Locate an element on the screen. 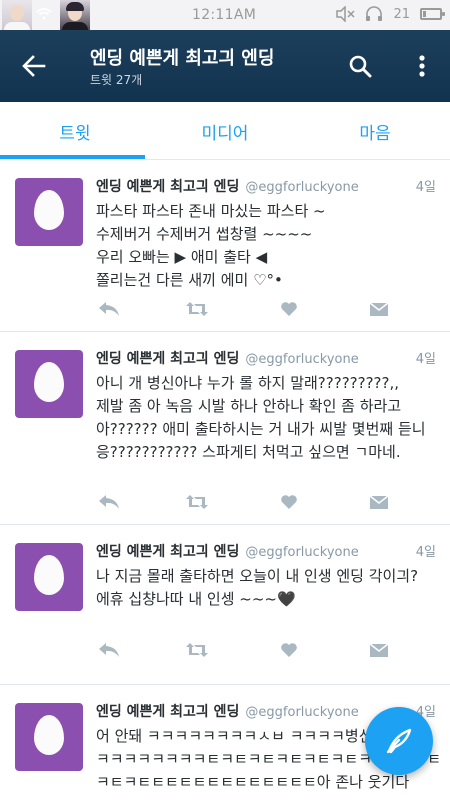  profile-tabs: 트윗 미디어 마음 is located at coordinates (225, 131).